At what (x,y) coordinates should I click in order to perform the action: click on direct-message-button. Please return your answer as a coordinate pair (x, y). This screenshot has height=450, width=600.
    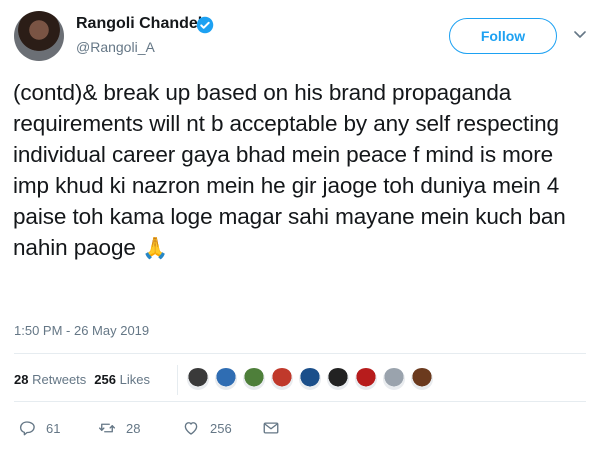
    Looking at the image, I should click on (276, 428).